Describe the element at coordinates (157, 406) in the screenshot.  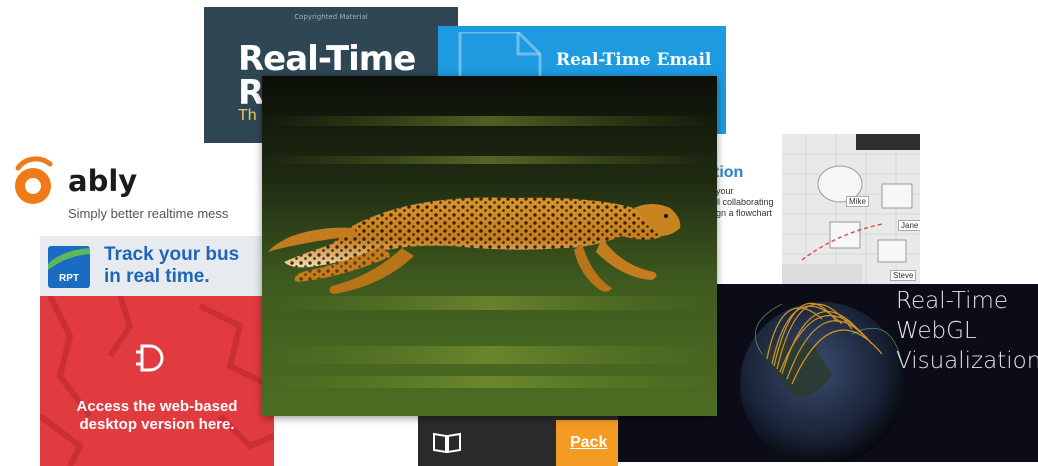
I see `bus-access-line1: Access the web-based` at that location.